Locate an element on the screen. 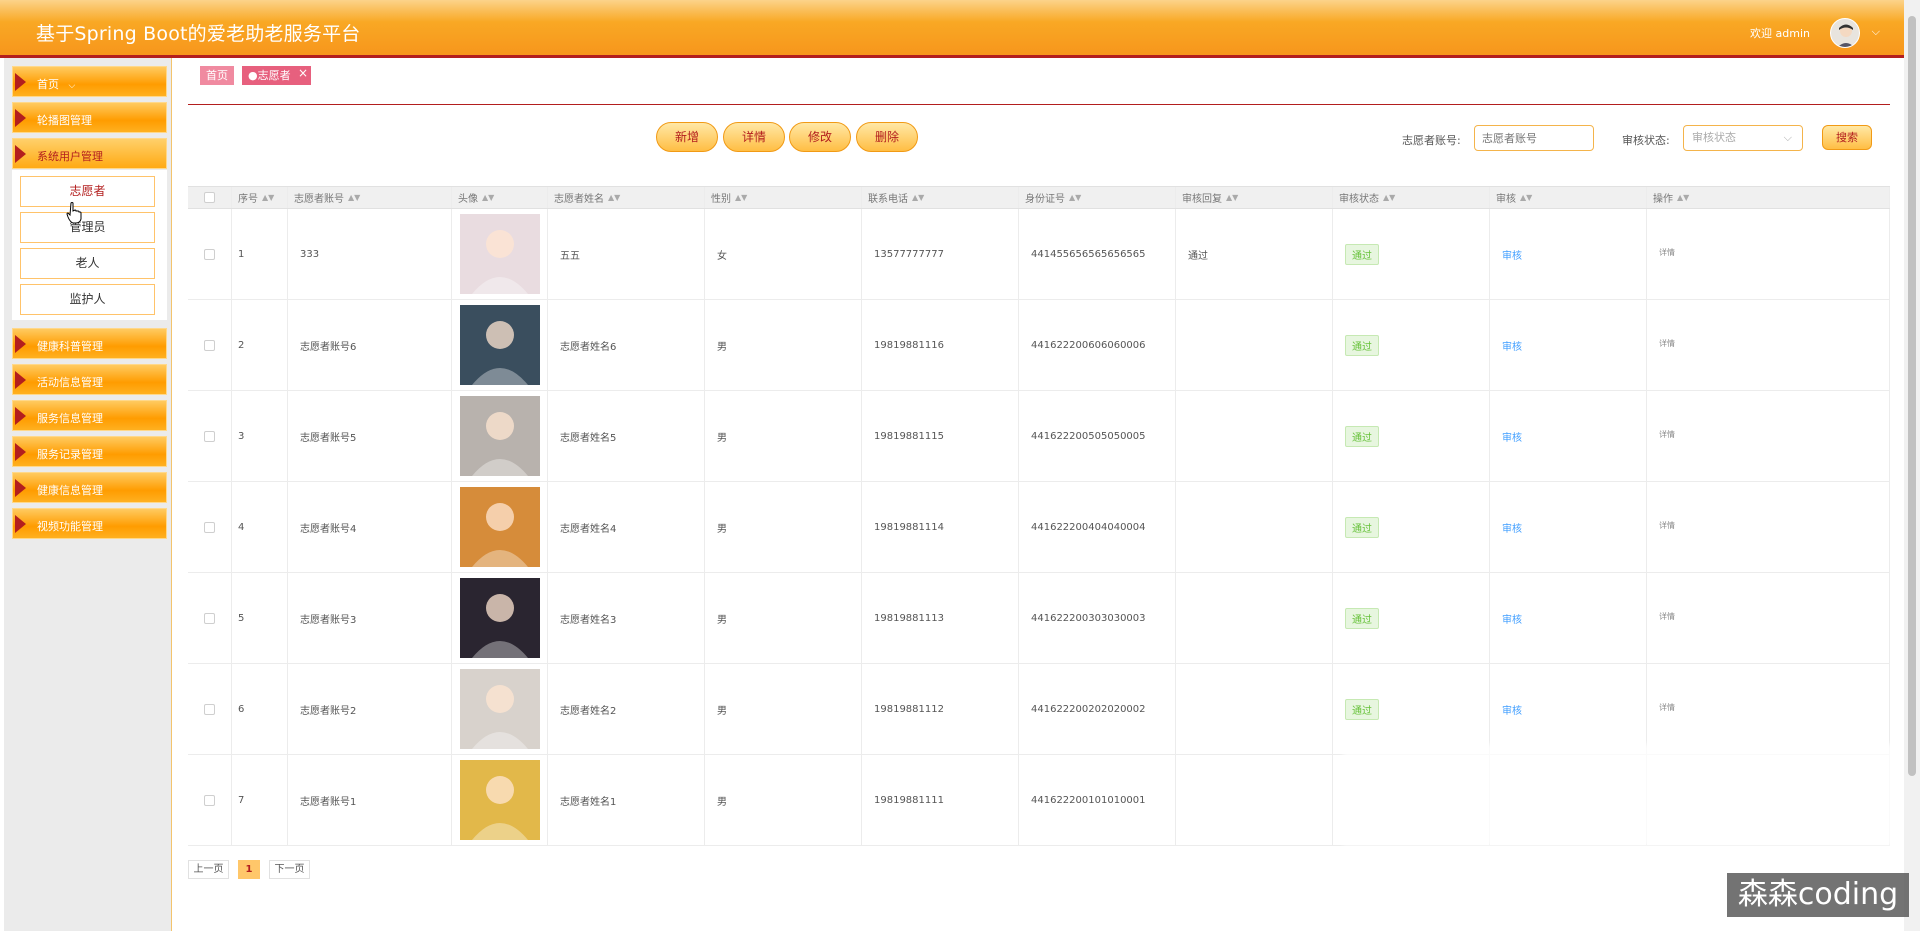 The width and height of the screenshot is (1920, 931). column-header: 操作 ▲▼ is located at coordinates (1768, 197).